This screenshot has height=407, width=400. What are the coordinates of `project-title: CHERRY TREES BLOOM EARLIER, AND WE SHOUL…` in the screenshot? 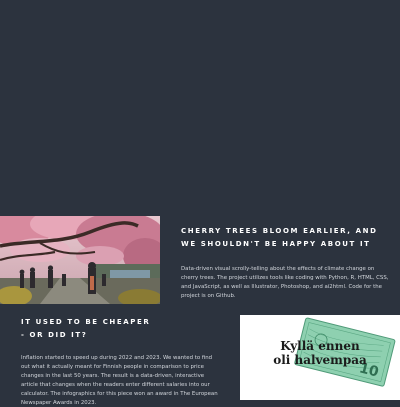 It's located at (286, 238).